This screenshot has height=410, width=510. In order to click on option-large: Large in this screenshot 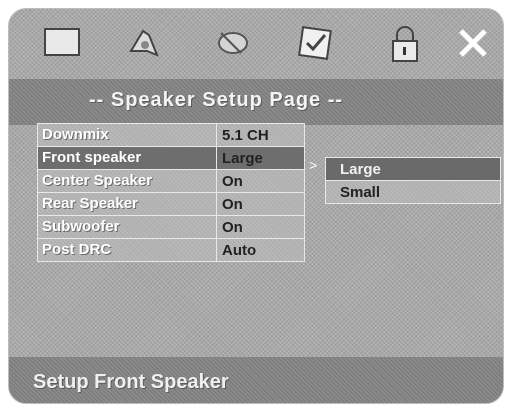, I will do `click(413, 169)`.